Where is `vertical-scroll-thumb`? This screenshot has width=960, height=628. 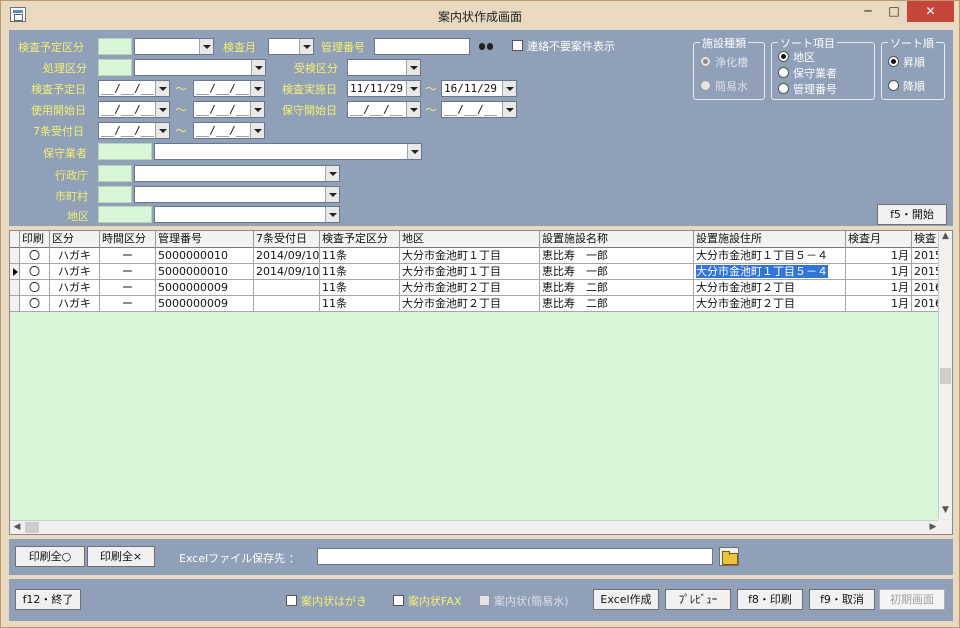 vertical-scroll-thumb is located at coordinates (945, 376).